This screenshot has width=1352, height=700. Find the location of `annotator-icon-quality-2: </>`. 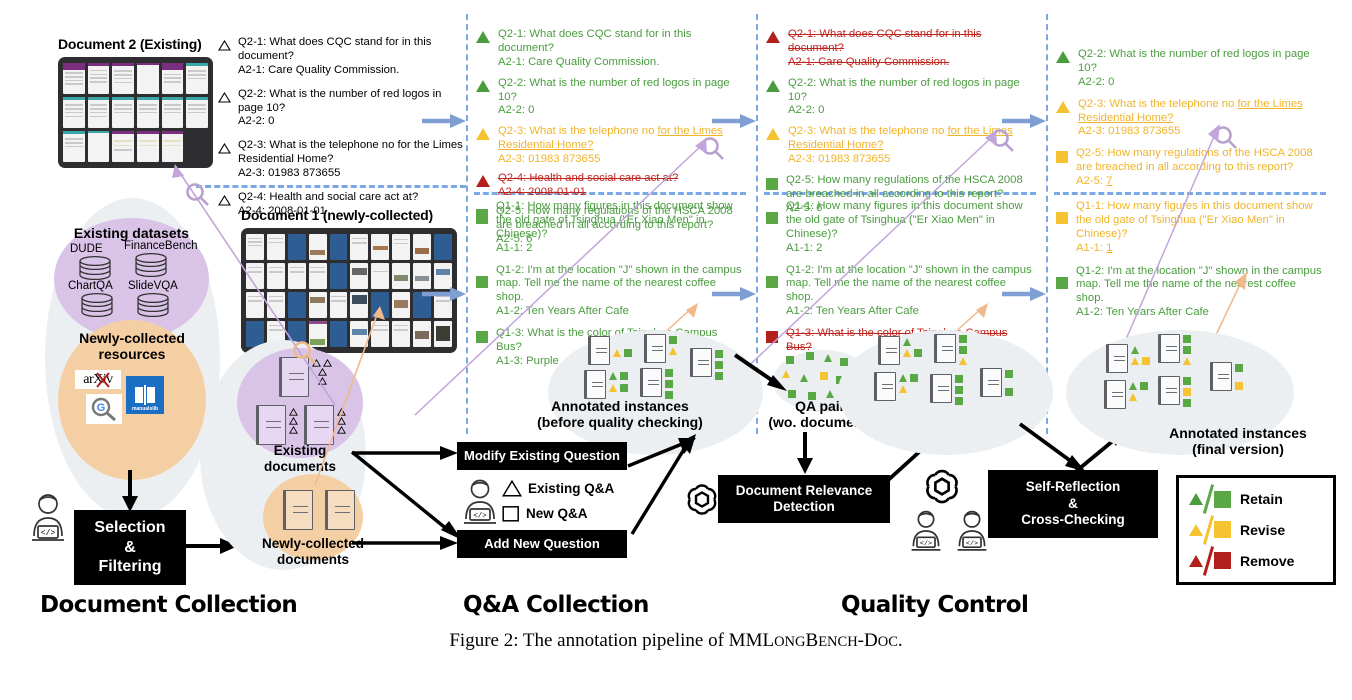

annotator-icon-quality-2: </> is located at coordinates (972, 531).